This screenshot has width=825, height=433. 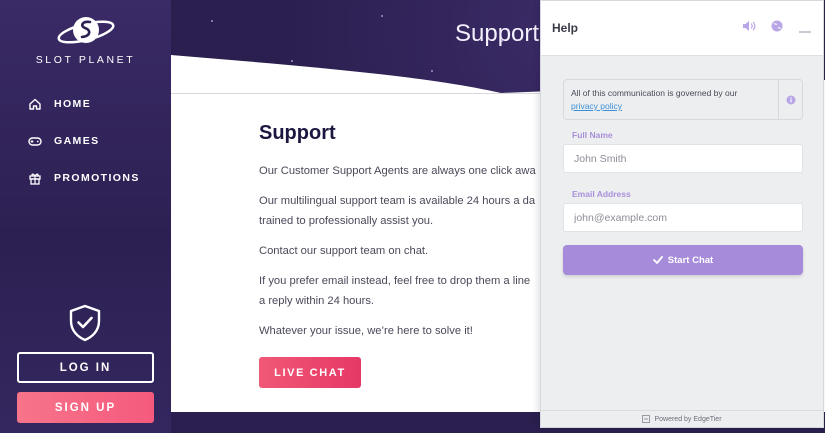 I want to click on checkmark-icon, so click(x=657, y=260).